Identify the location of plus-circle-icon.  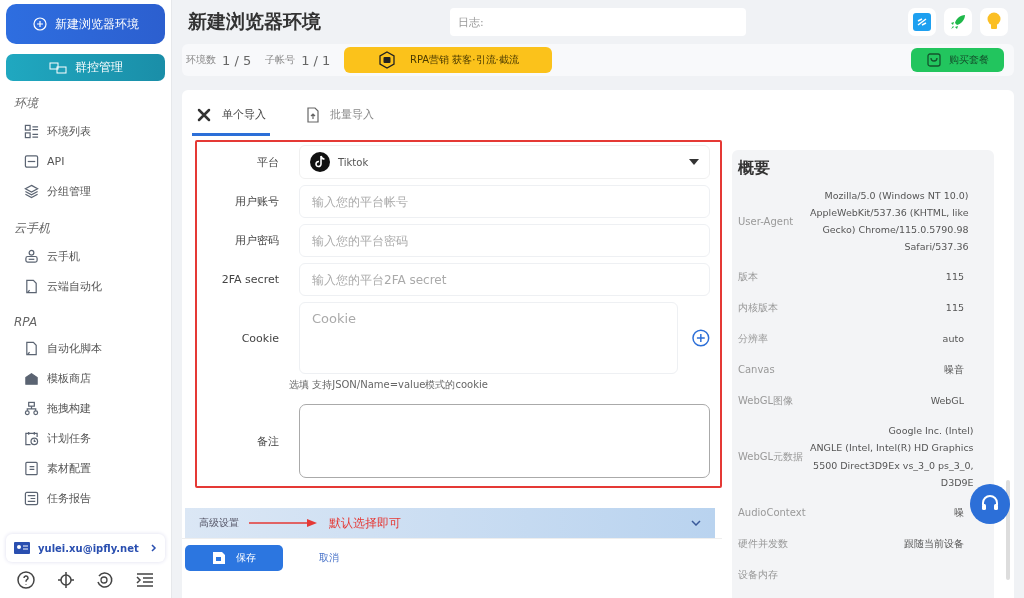
(39, 24).